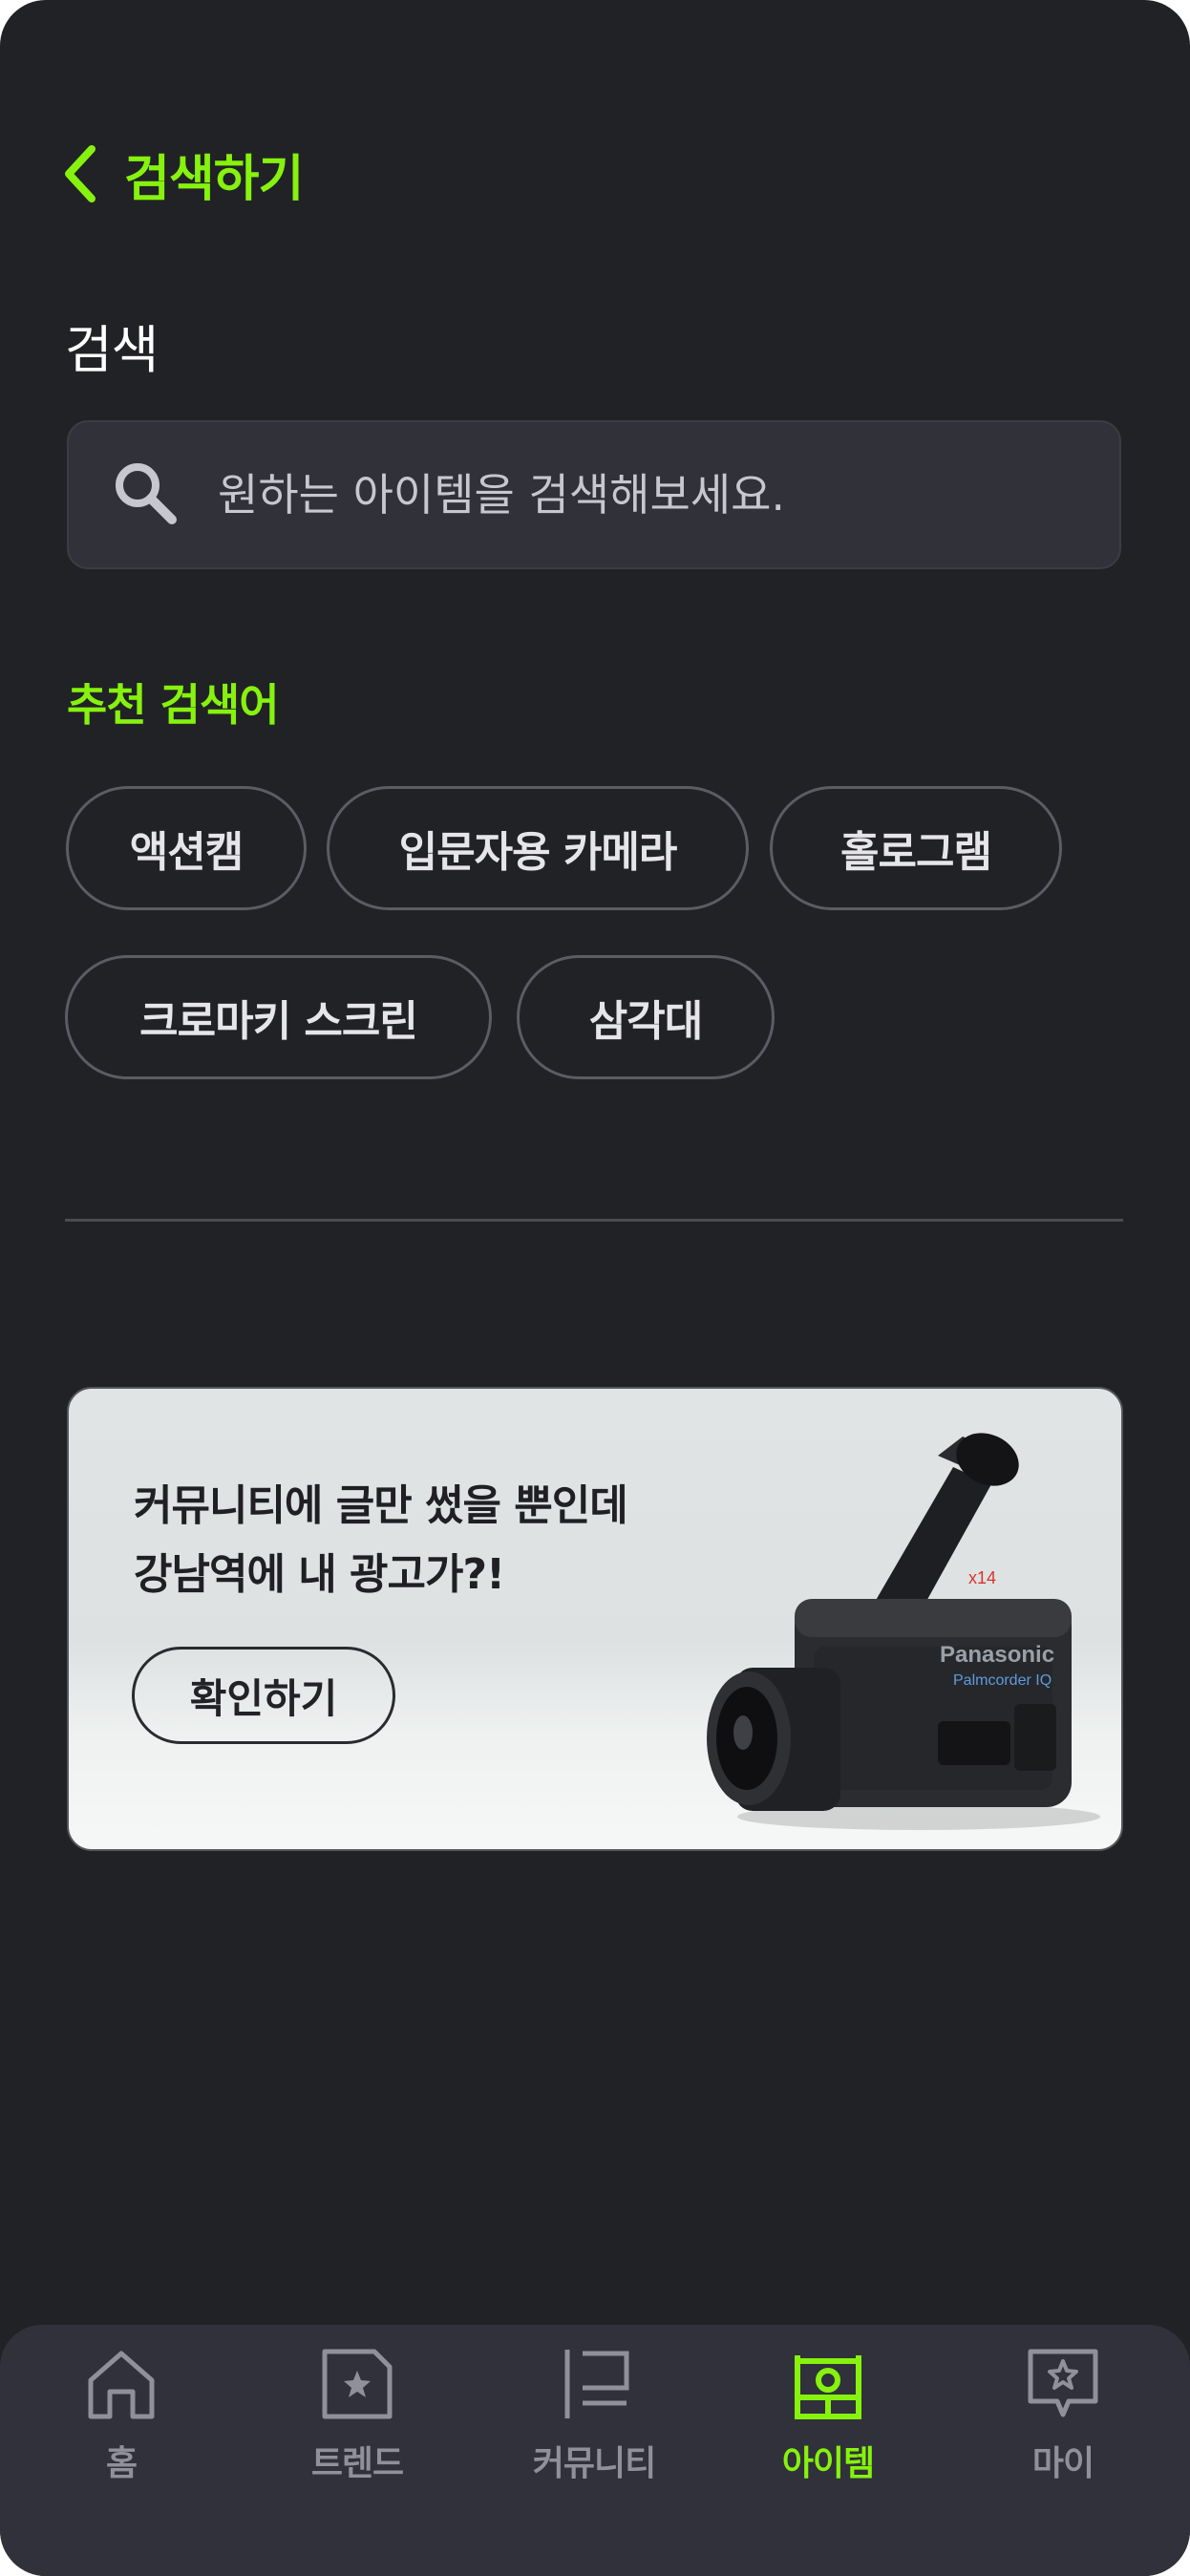  Describe the element at coordinates (828, 2386) in the screenshot. I see `item-icon` at that location.